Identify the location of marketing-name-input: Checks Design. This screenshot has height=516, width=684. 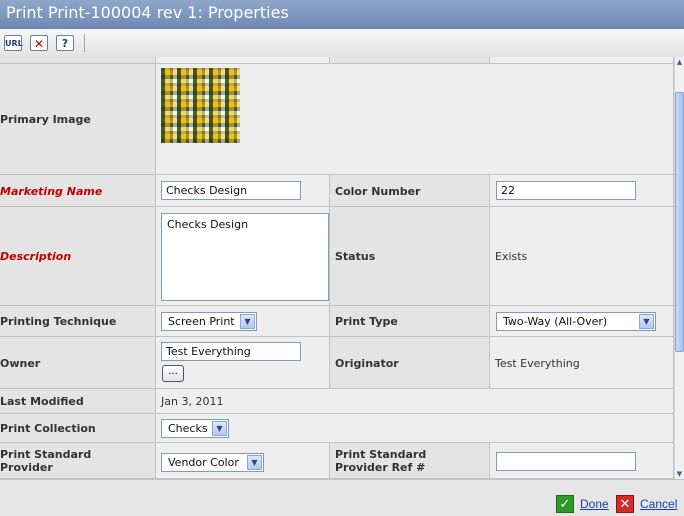
(231, 190).